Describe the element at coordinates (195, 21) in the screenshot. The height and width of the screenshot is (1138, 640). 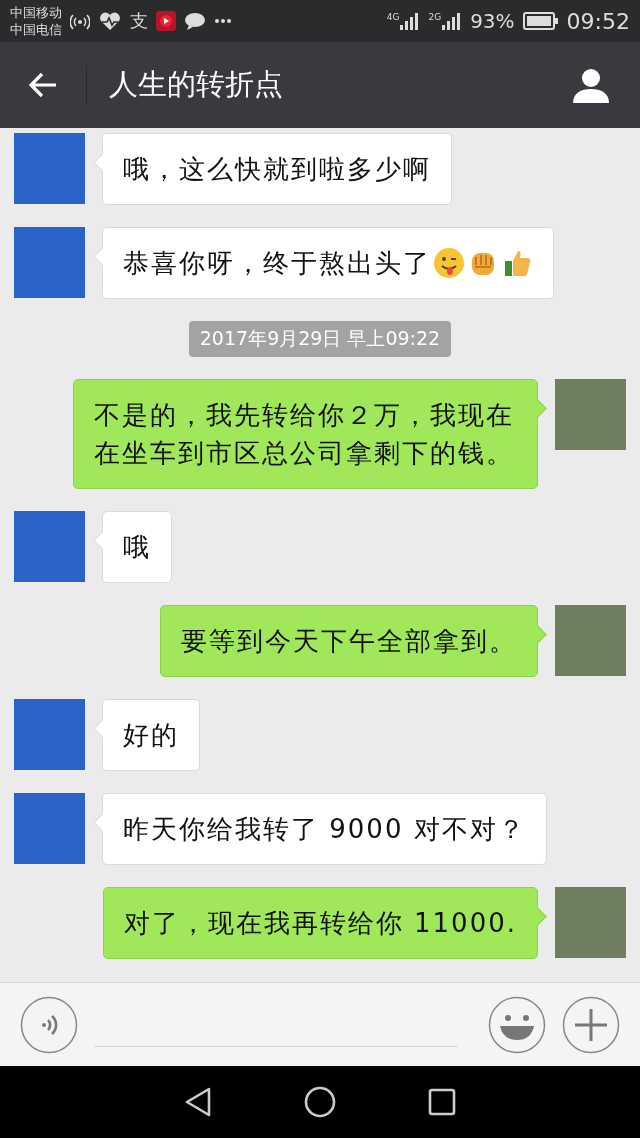
I see `chat-bubble-icon` at that location.